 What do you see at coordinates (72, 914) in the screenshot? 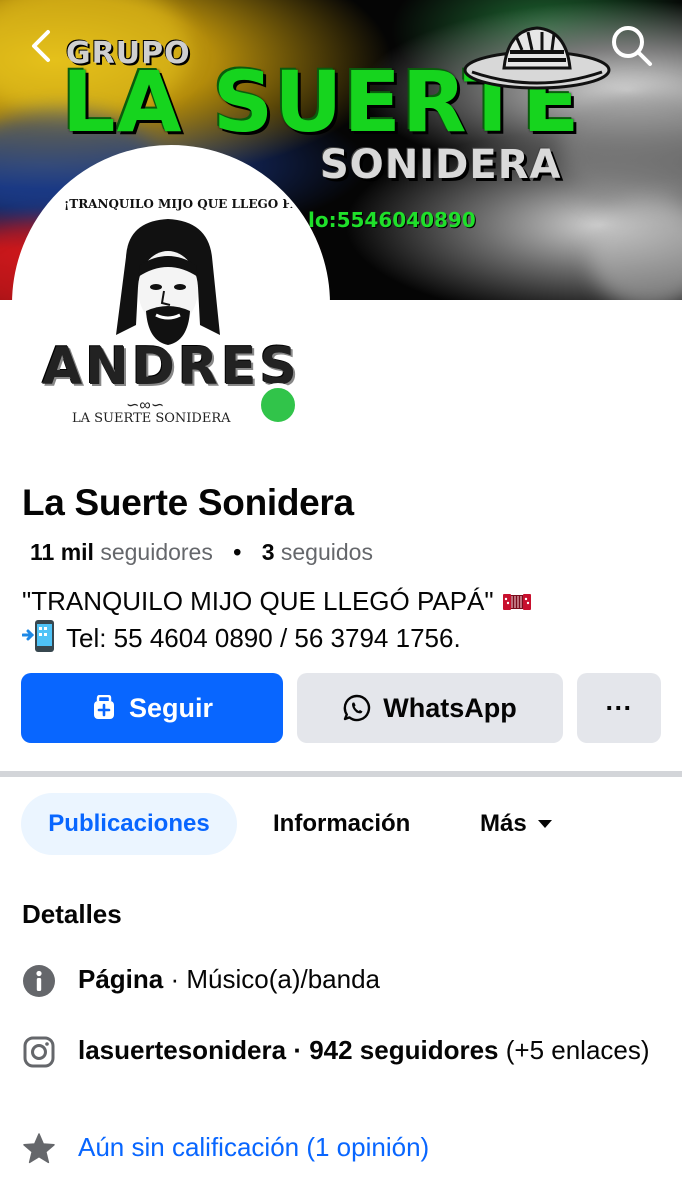
I see `details-heading: Detalles` at bounding box center [72, 914].